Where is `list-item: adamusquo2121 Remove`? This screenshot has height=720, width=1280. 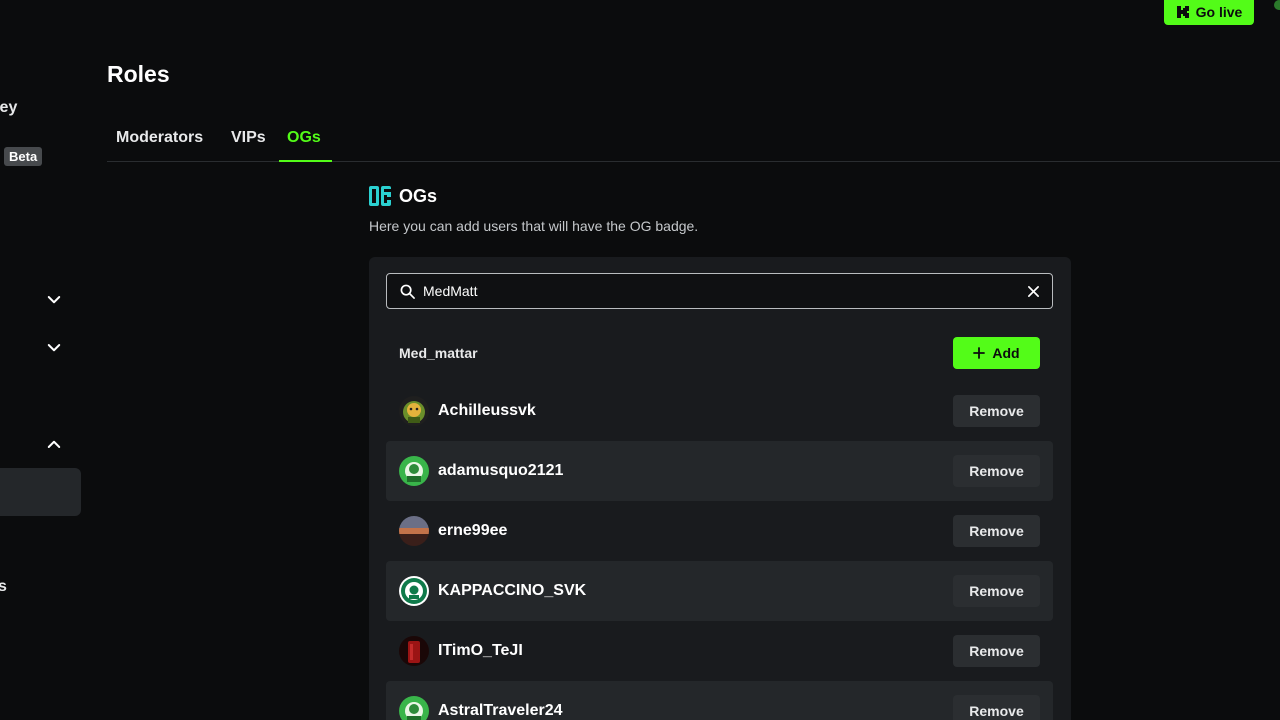
list-item: adamusquo2121 Remove is located at coordinates (719, 471).